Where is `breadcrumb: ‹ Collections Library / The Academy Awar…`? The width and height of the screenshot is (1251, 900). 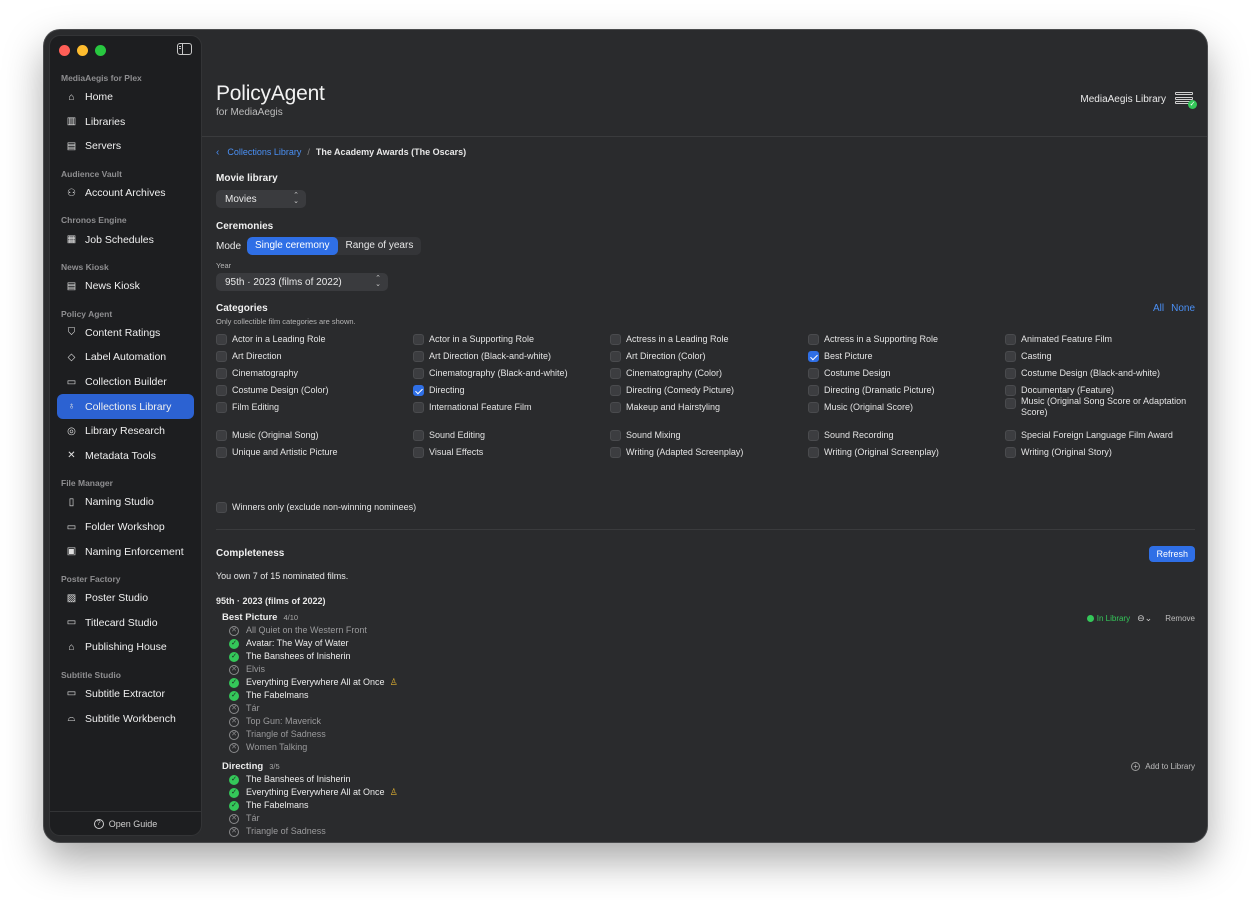 breadcrumb: ‹ Collections Library / The Academy Awar… is located at coordinates (705, 152).